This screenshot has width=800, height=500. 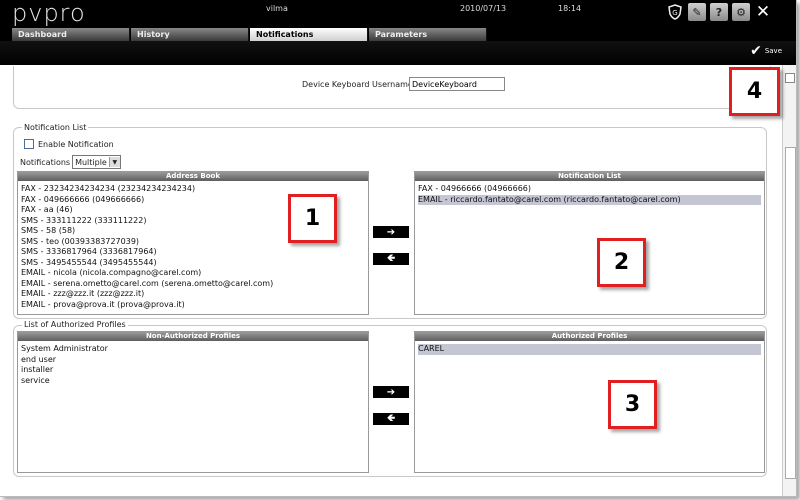 I want to click on notifications-mode-select: Multiple ▼, so click(x=96, y=162).